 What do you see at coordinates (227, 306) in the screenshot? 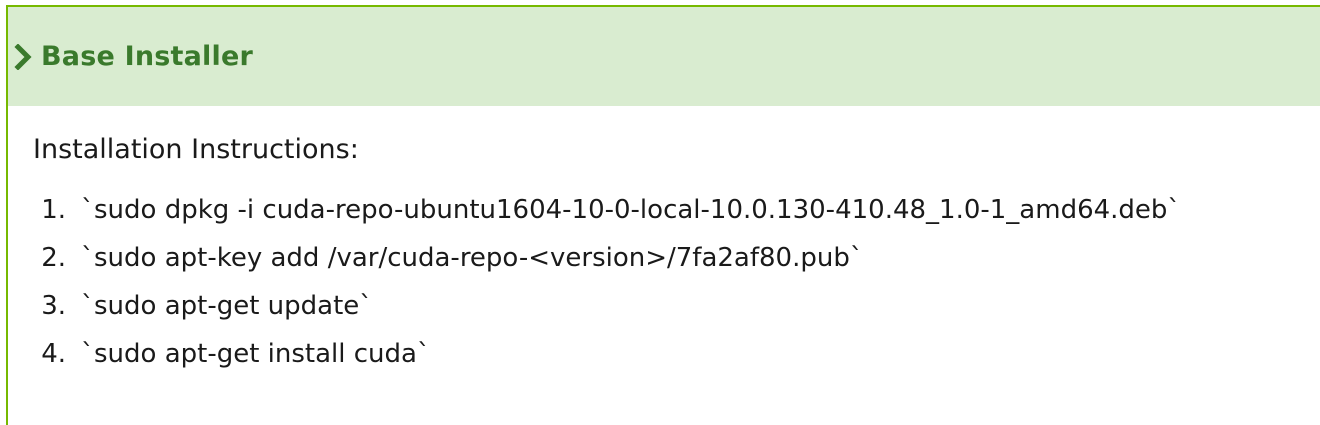
I see `step-command: `sudo apt-get update`` at bounding box center [227, 306].